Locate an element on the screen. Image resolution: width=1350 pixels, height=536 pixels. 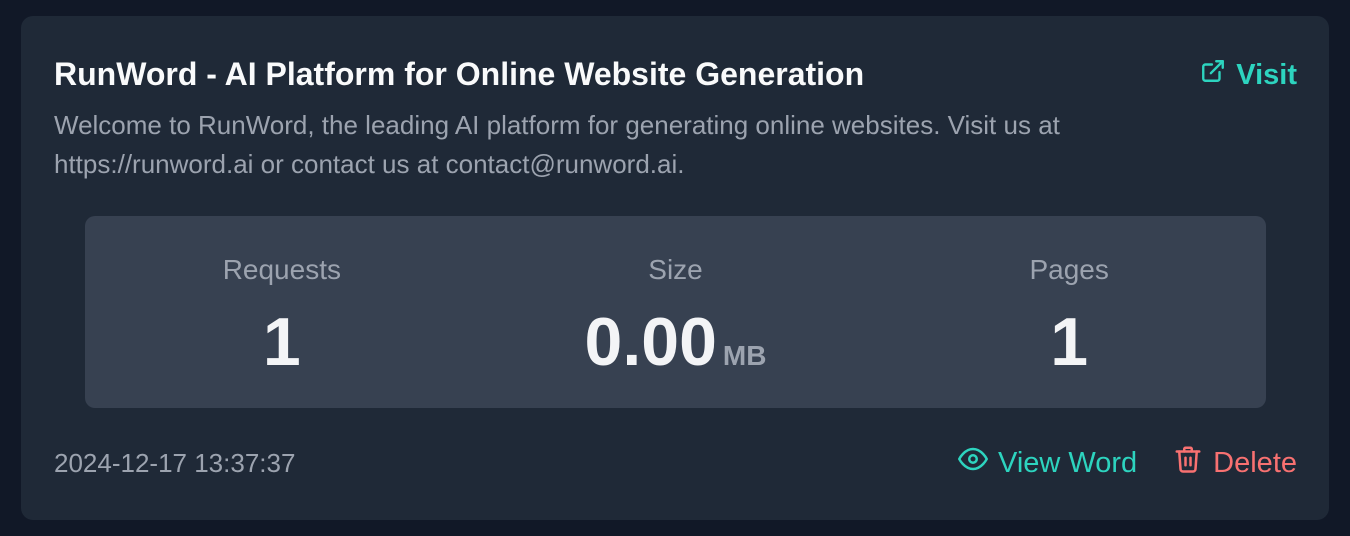
eye-icon is located at coordinates (973, 463).